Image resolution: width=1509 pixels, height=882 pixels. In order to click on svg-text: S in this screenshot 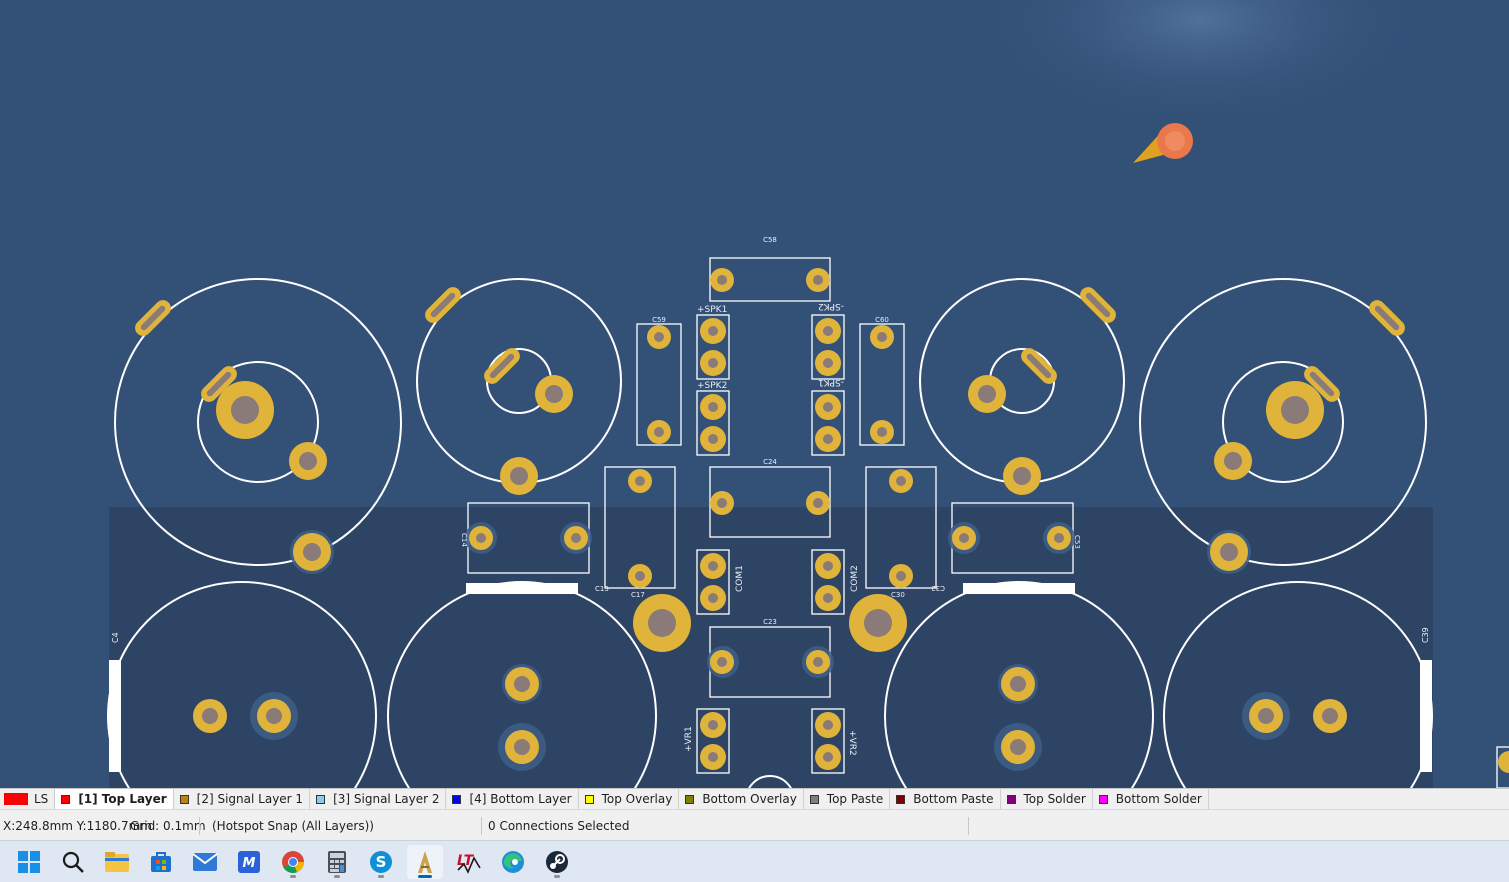, I will do `click(381, 862)`.